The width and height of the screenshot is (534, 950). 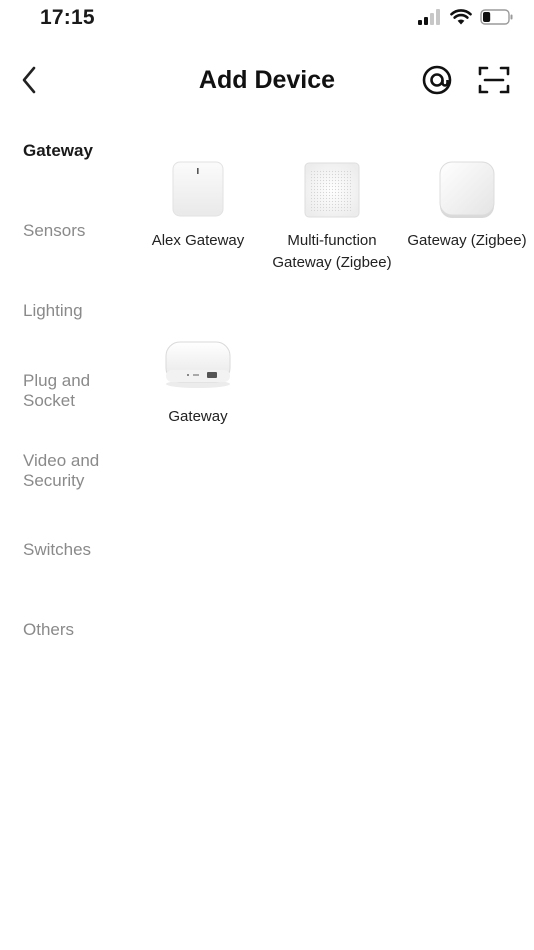 I want to click on at-radar-icon, so click(x=437, y=80).